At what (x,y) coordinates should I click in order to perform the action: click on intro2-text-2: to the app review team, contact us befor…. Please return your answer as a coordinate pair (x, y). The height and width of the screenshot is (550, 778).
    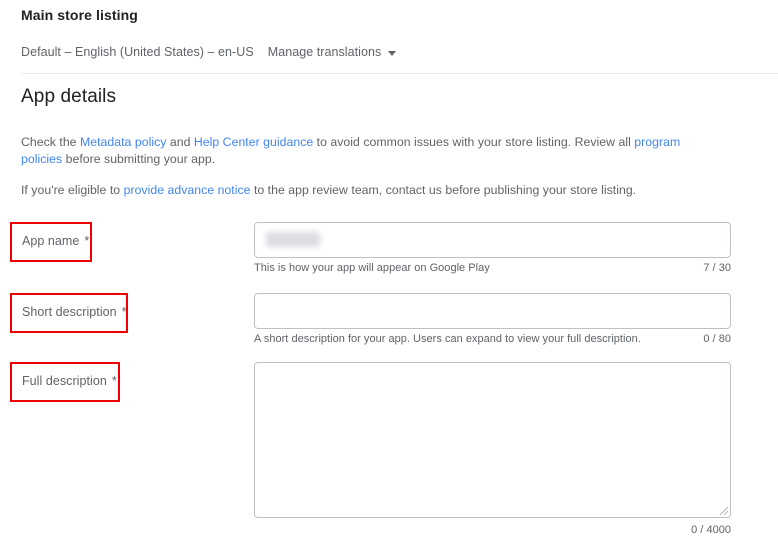
    Looking at the image, I should click on (443, 190).